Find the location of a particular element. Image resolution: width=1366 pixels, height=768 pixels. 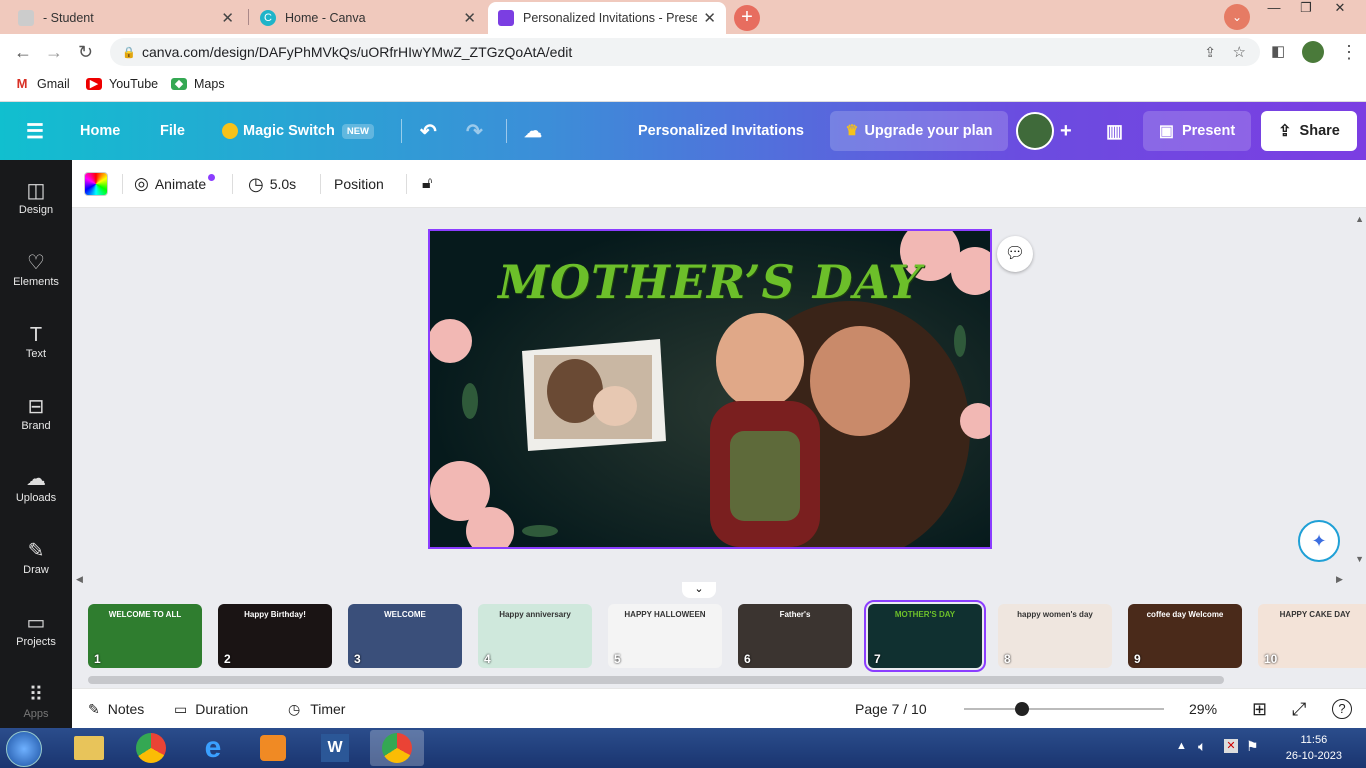

redo-icon: ↷ is located at coordinates (474, 131).